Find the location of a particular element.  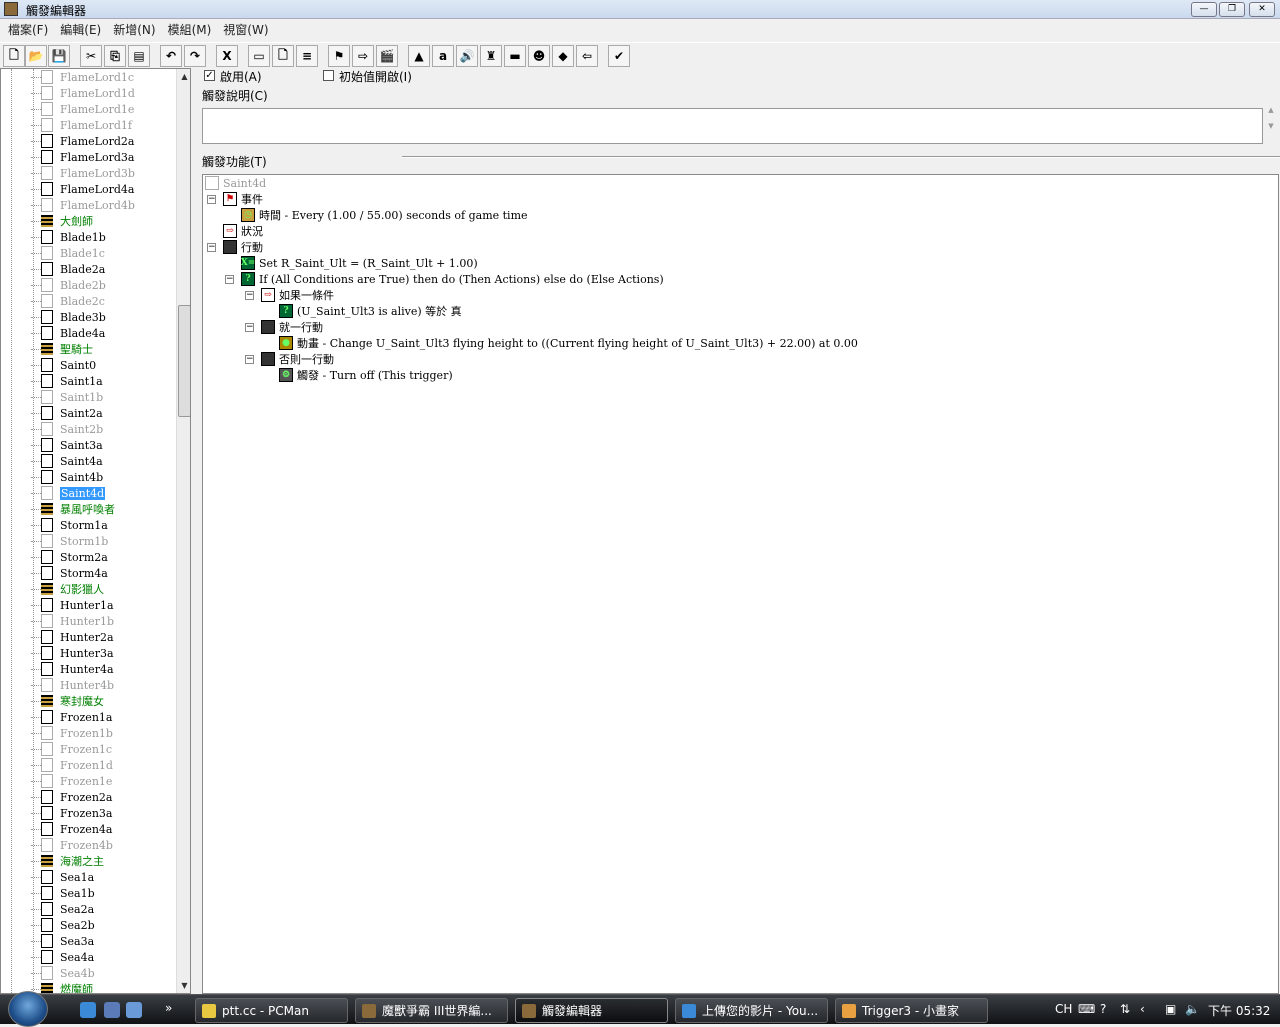

tree-category: 海潮之主 is located at coordinates (67, 861).